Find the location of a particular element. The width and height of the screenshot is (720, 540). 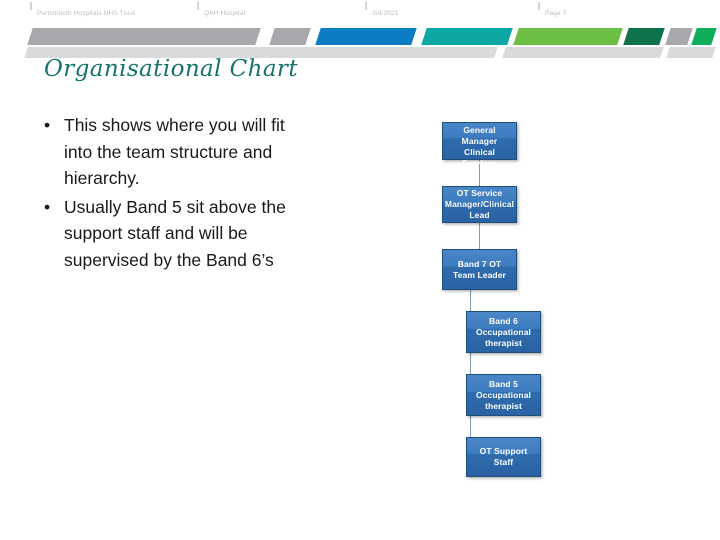

org-node-label: Band 5 Occupational therapist is located at coordinates (503, 394).